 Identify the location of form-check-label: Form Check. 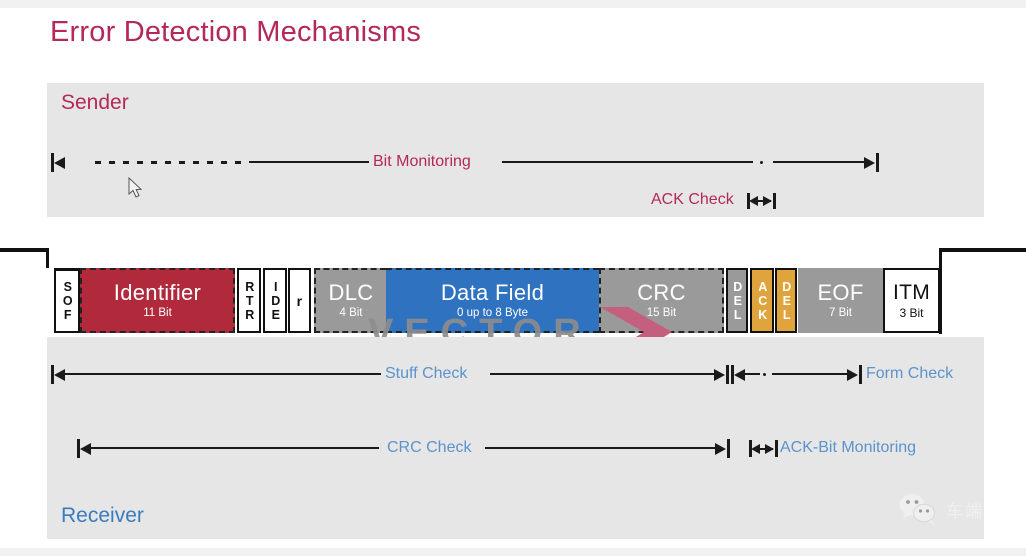
(910, 373).